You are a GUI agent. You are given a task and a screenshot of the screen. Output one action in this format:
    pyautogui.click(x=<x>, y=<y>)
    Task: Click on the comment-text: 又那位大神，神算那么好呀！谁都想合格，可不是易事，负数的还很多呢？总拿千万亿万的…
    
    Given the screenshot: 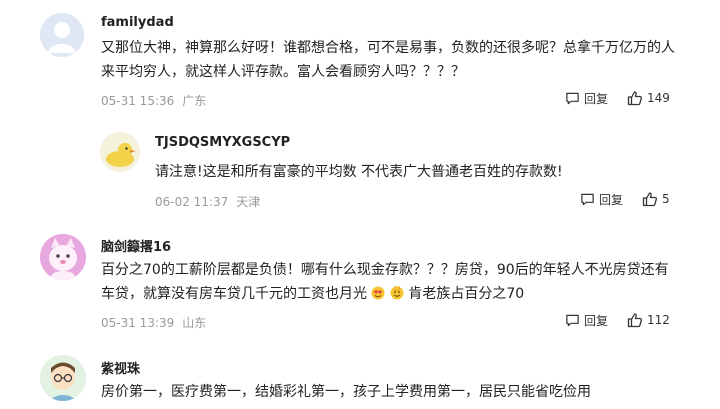 What is the action you would take?
    pyautogui.click(x=388, y=60)
    